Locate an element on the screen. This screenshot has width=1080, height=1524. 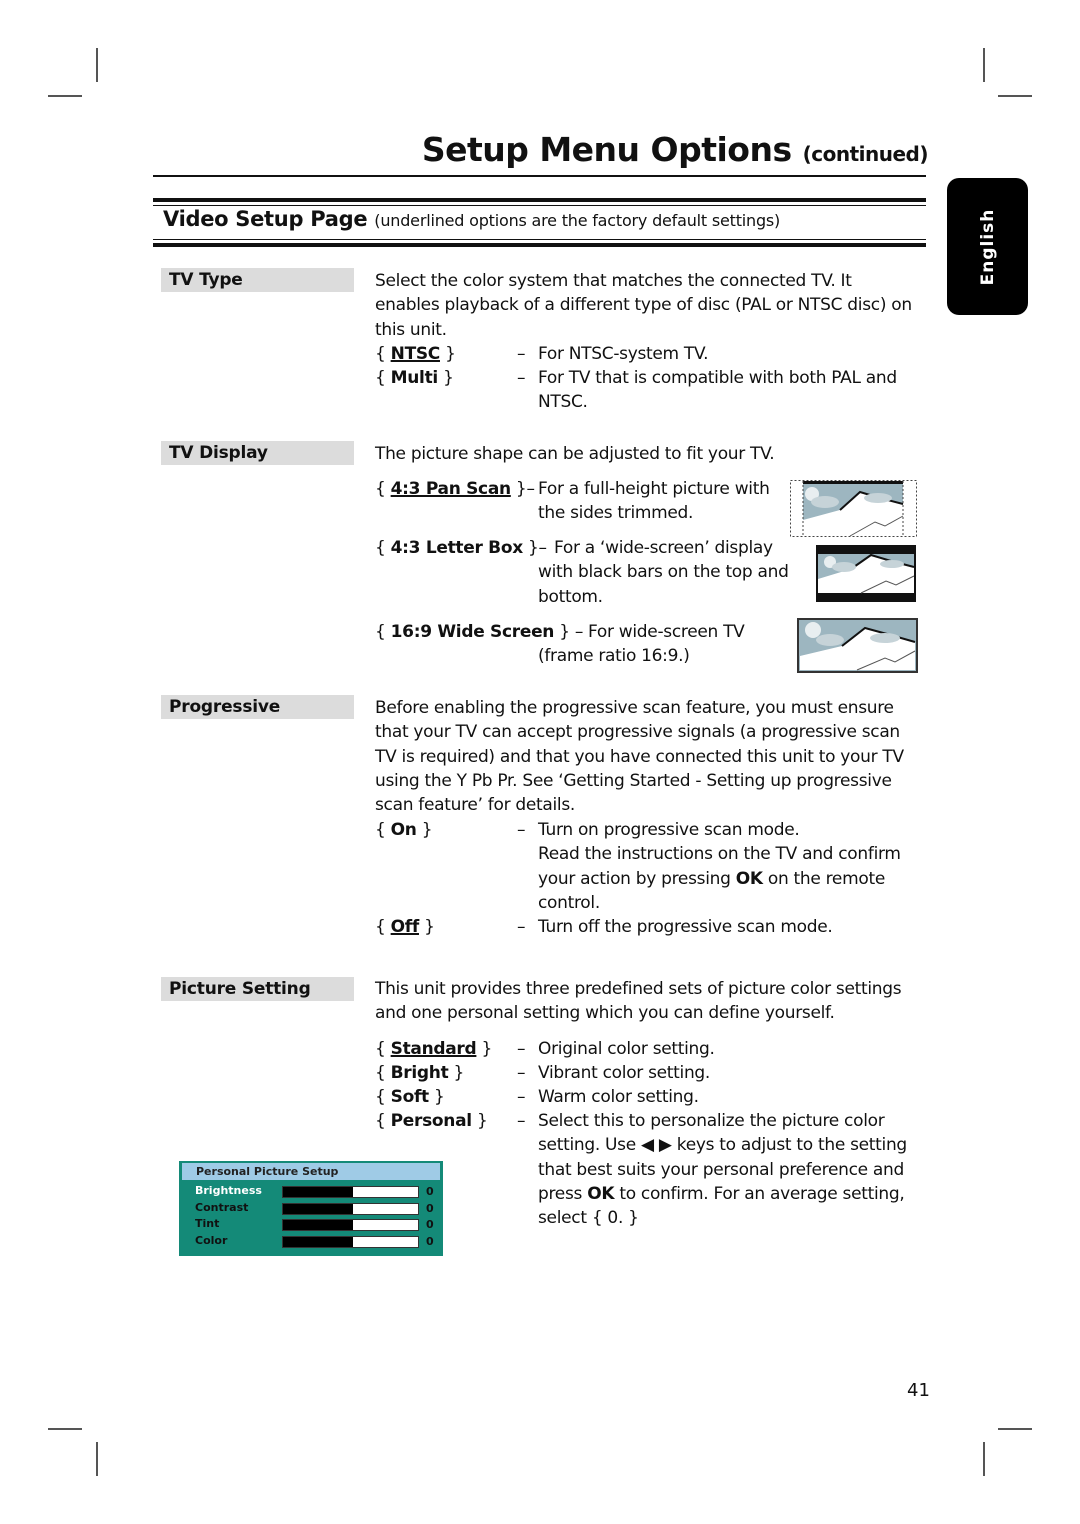
option-desc: – Vibrant color setting. is located at coordinates (717, 1073).